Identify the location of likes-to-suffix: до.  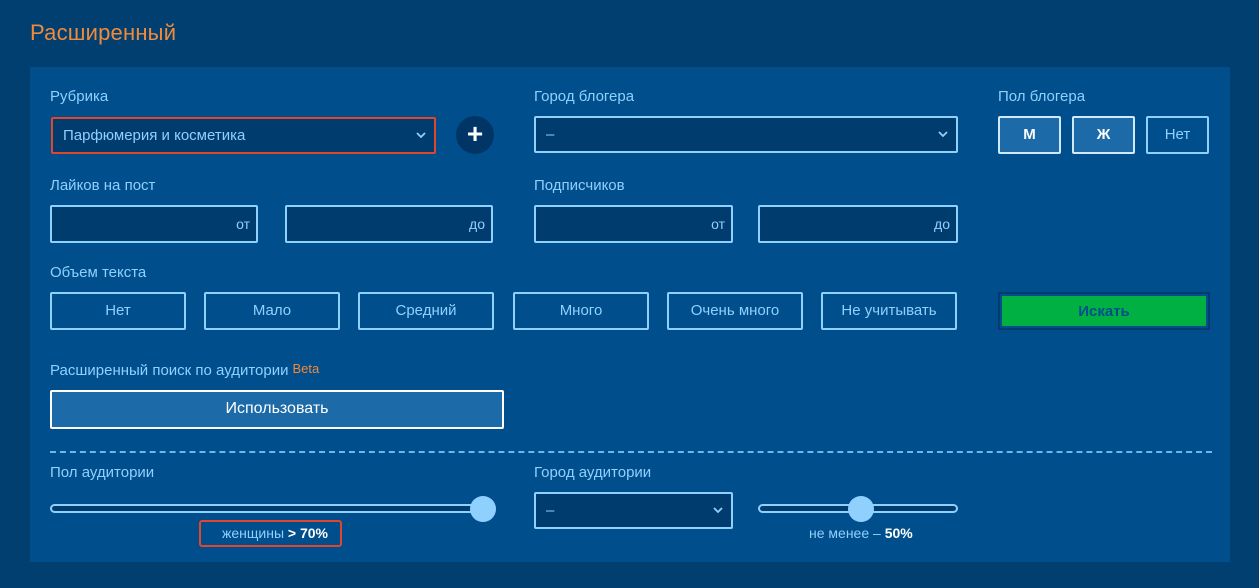
(477, 224).